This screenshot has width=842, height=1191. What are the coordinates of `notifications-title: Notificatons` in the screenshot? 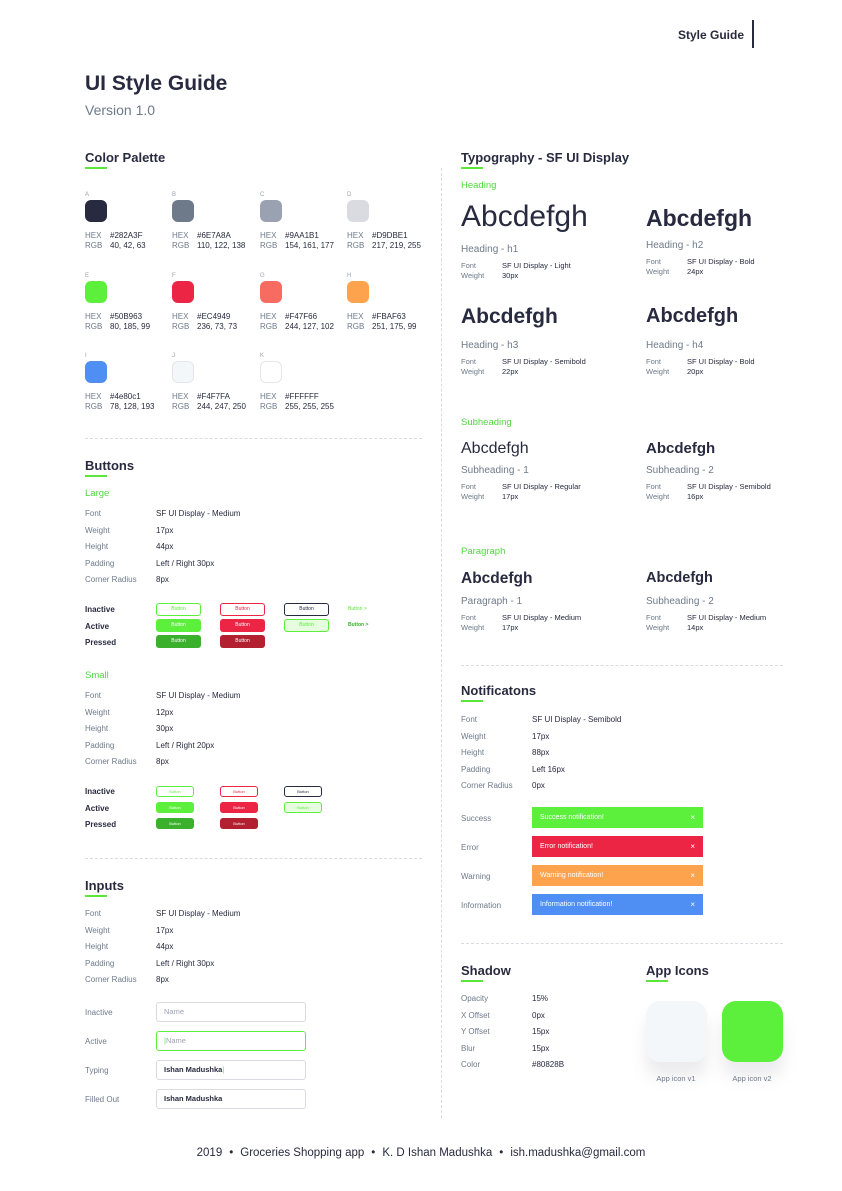 It's located at (499, 690).